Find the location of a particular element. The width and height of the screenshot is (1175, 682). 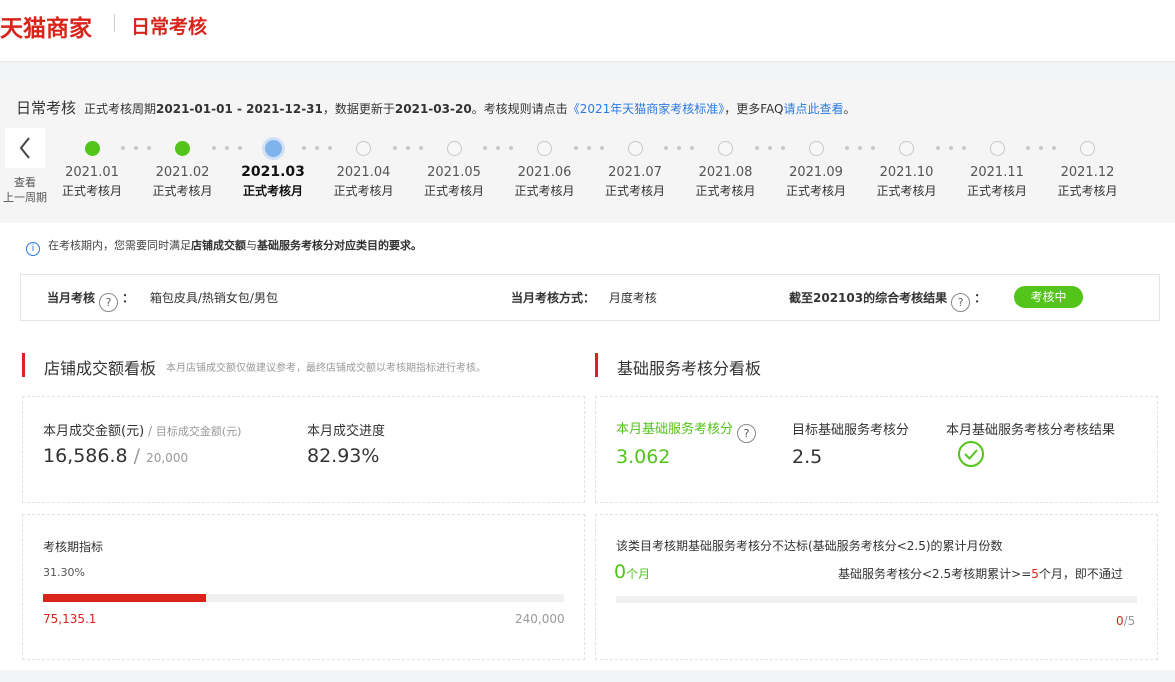

period-current-value: 75,135.1 is located at coordinates (70, 619).